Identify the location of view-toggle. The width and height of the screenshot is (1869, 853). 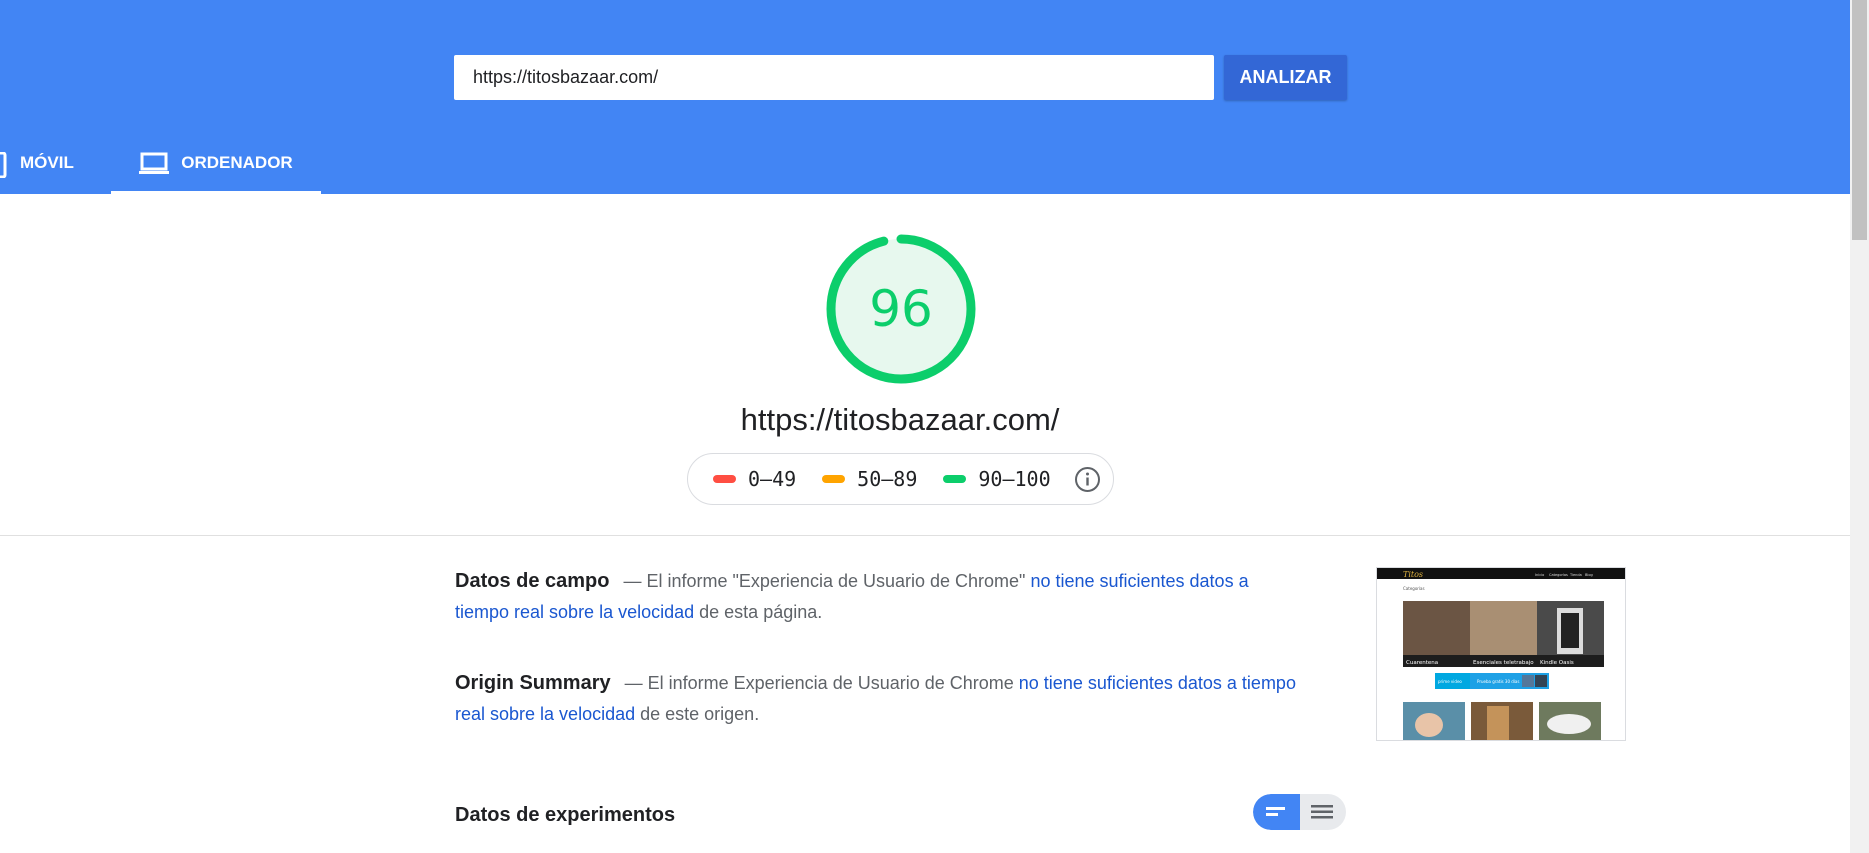
(1299, 812).